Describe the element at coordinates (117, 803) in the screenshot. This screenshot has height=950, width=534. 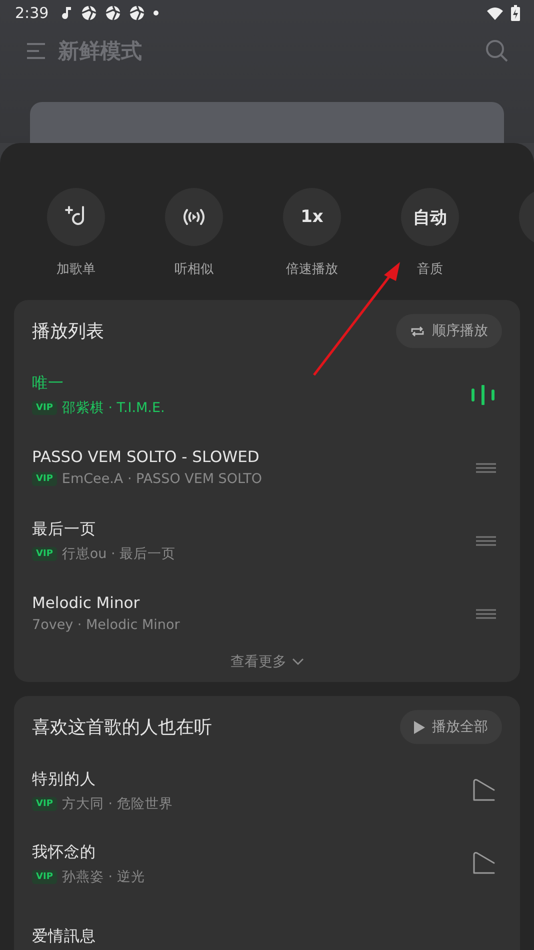
I see `song-artist-album: 方大同 · 危险世界` at that location.